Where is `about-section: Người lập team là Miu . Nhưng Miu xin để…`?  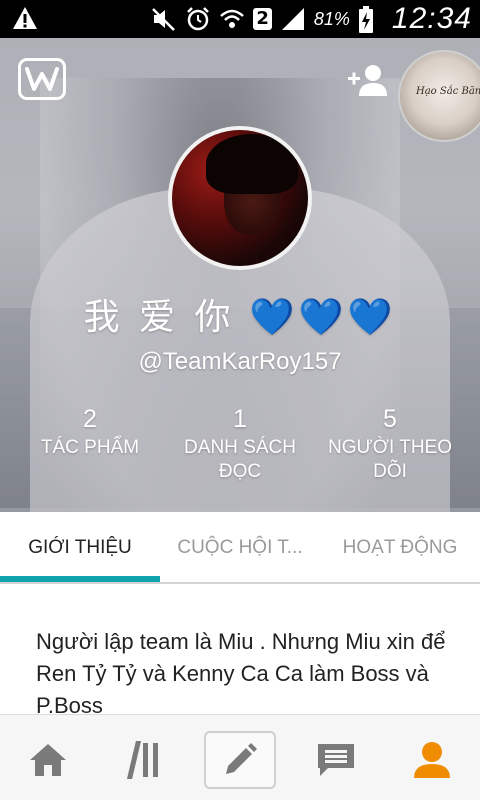 about-section: Người lập team là Miu . Nhưng Miu xin để… is located at coordinates (240, 655).